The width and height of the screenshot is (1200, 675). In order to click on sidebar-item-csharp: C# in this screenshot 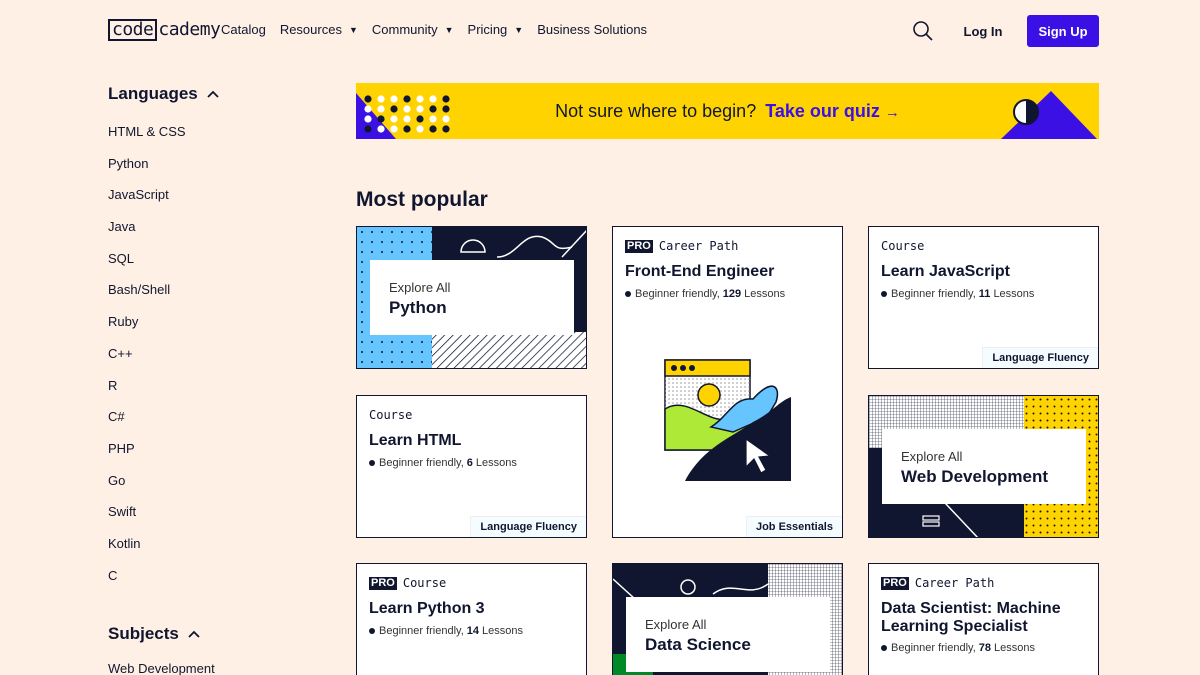, I will do `click(208, 417)`.